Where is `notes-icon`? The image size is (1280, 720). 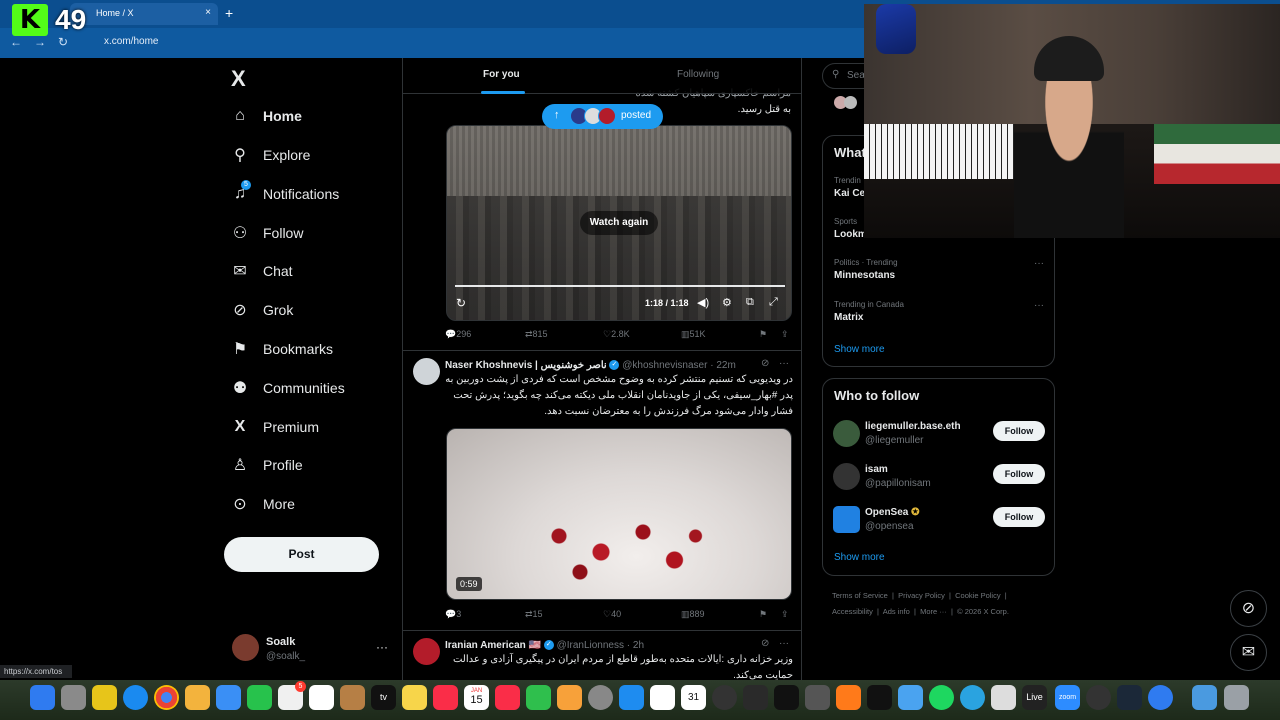 notes-icon is located at coordinates (414, 697).